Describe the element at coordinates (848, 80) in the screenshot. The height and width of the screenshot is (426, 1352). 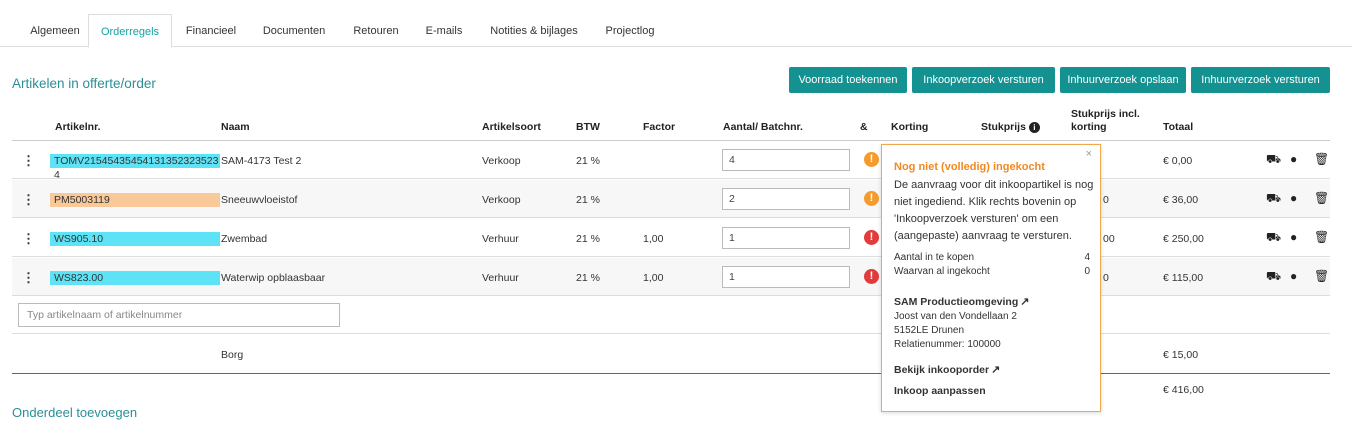
I see `allocate-stock-button: Voorraad toekennen` at that location.